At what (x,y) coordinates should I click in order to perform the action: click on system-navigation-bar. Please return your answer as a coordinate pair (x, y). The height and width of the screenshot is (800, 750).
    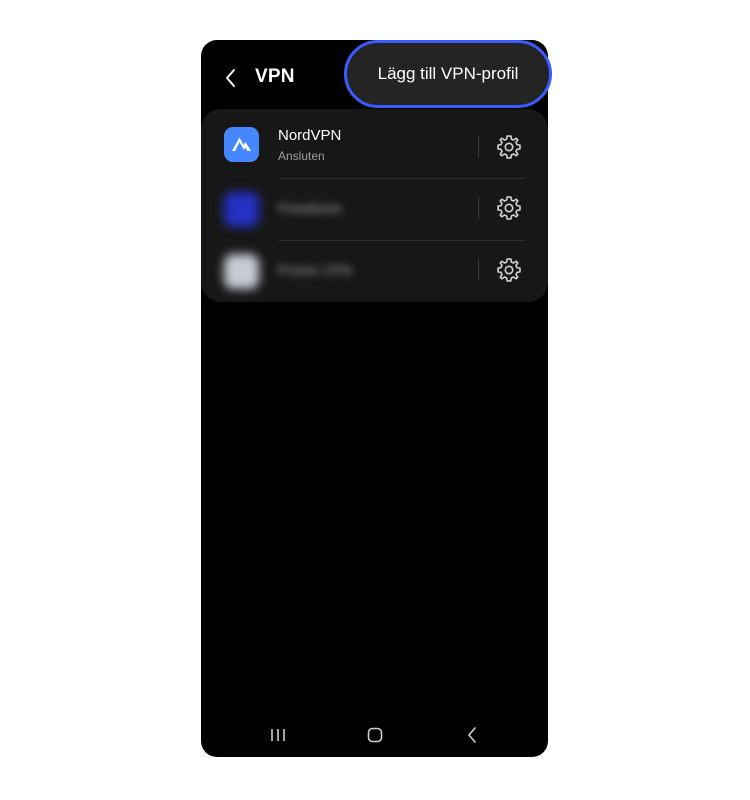
    Looking at the image, I should click on (374, 738).